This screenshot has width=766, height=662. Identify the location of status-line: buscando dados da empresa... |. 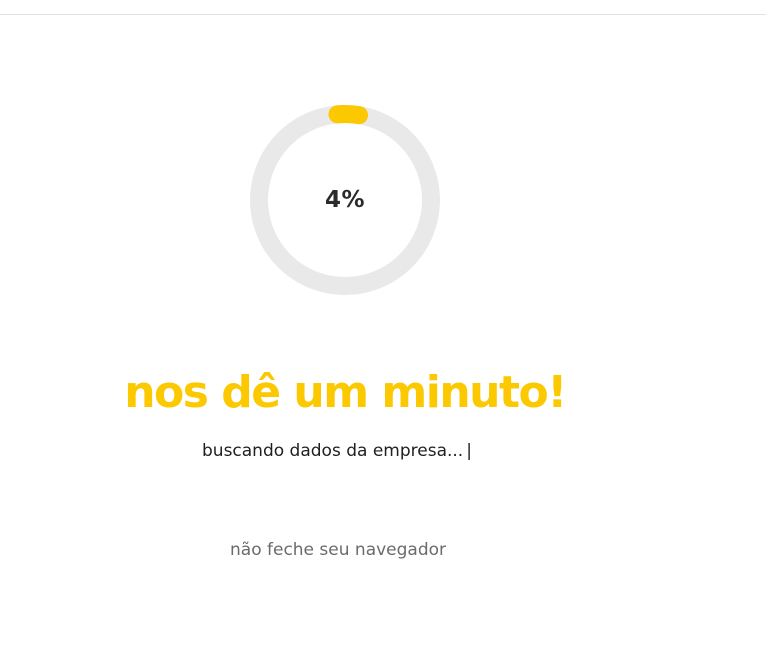
(337, 451).